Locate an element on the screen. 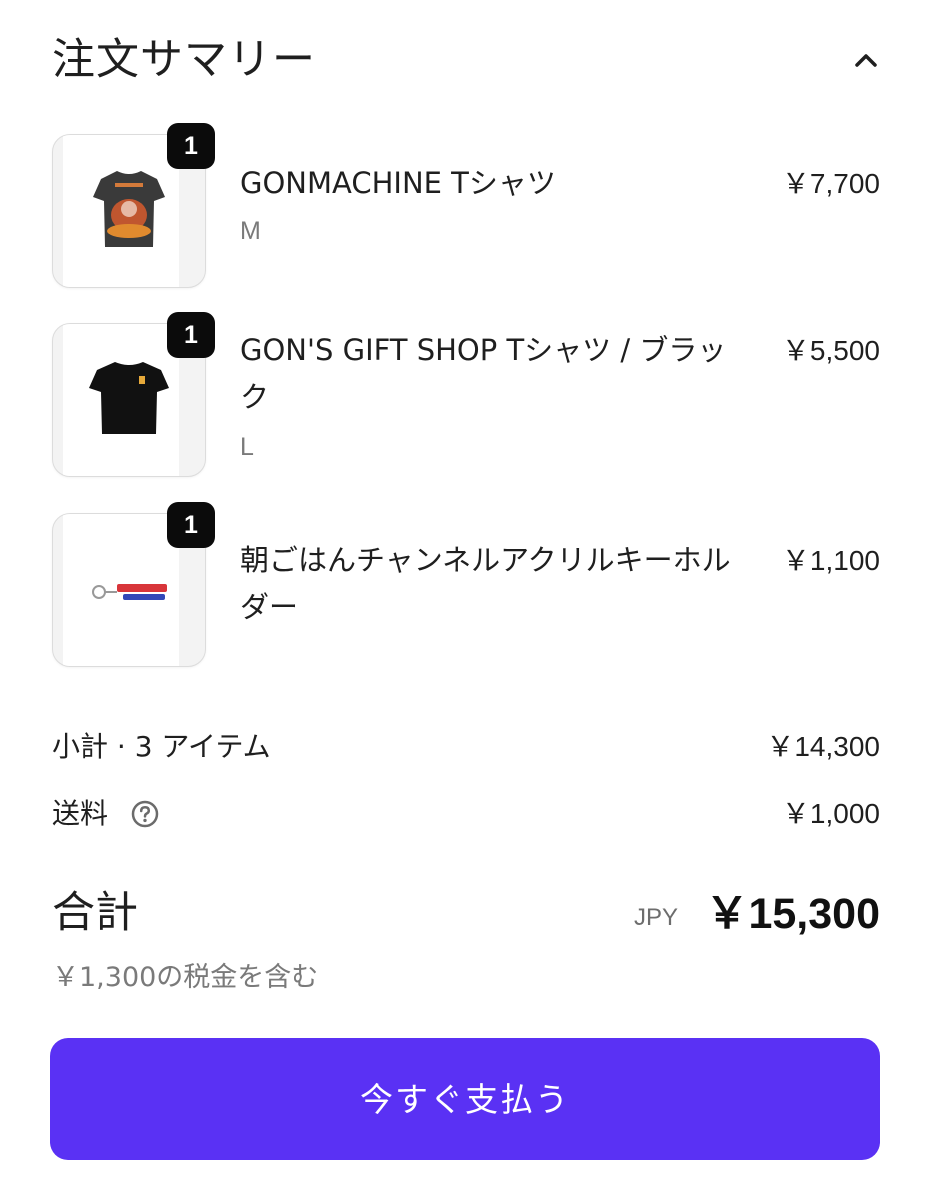 The image size is (930, 1200). pay-now-button: 今すぐ支払う is located at coordinates (465, 1099).